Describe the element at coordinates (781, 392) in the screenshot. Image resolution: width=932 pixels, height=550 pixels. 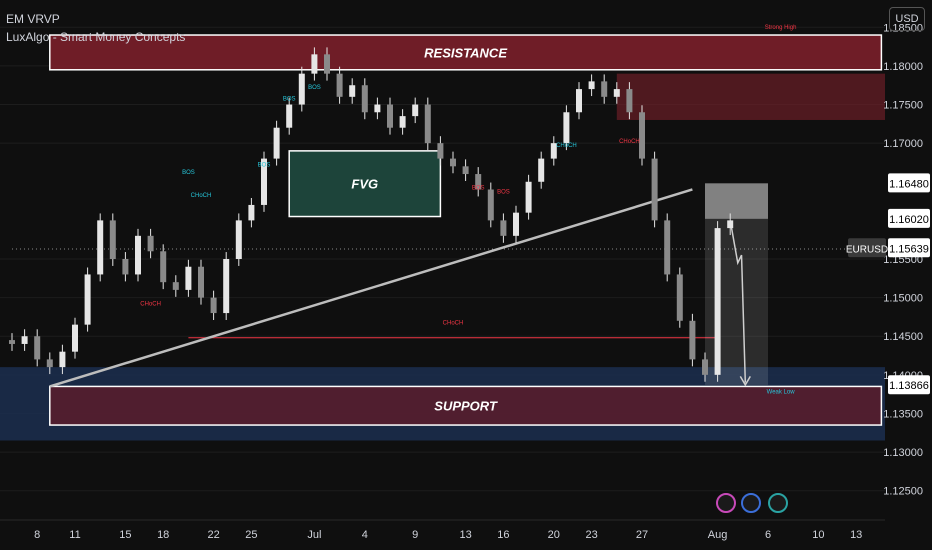
I see `annotation-label: Weak Low` at that location.